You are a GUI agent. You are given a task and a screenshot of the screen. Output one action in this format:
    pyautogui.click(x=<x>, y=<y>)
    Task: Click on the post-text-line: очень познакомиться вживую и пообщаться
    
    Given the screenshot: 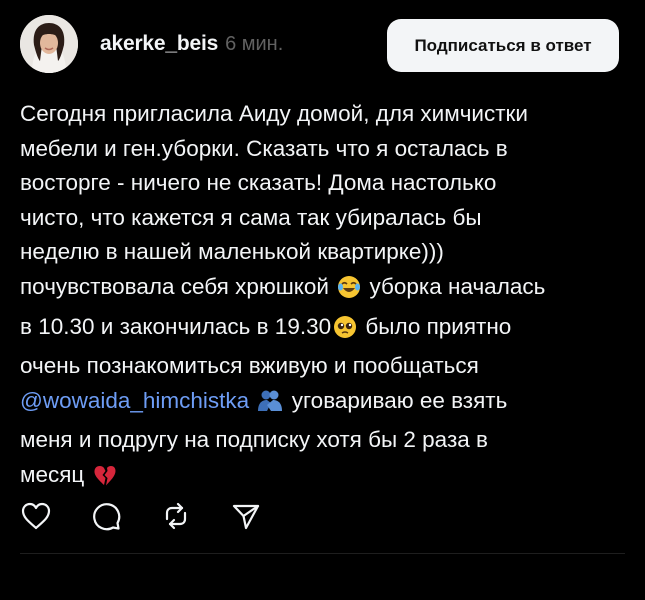 What is the action you would take?
    pyautogui.click(x=249, y=366)
    